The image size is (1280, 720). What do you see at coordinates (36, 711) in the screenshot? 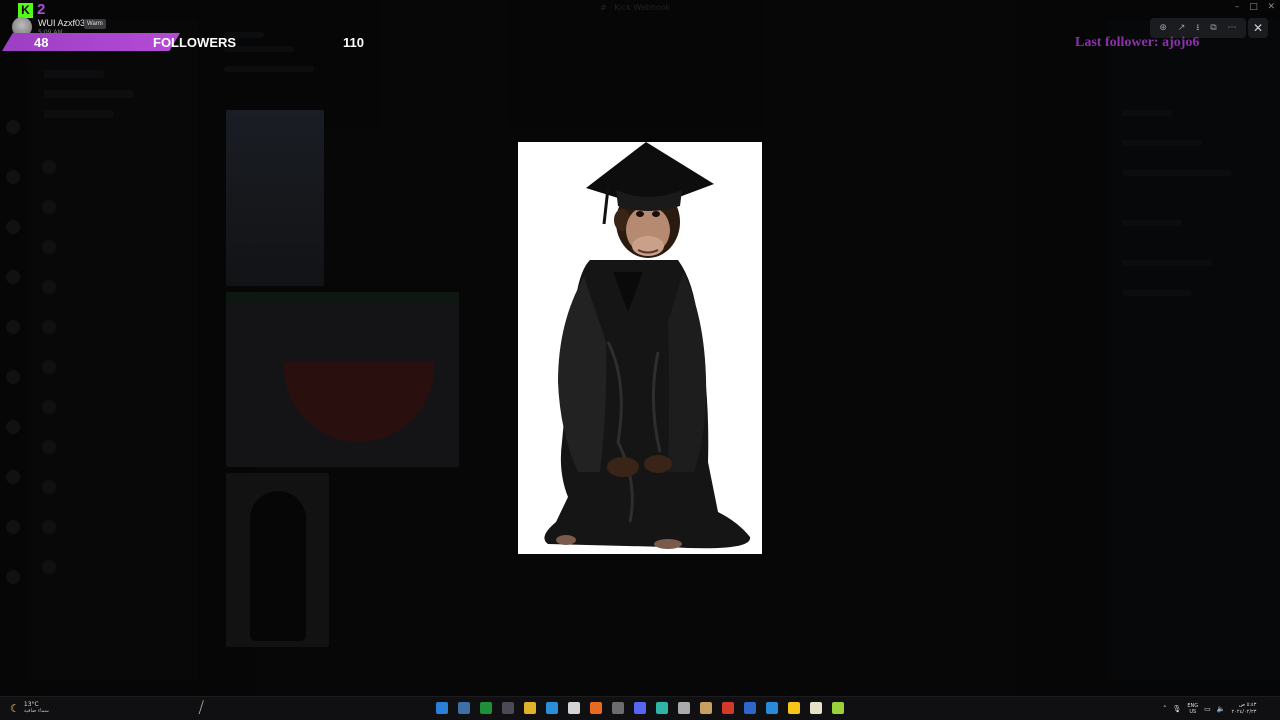
I see `weather-desc: سماء صافية` at bounding box center [36, 711].